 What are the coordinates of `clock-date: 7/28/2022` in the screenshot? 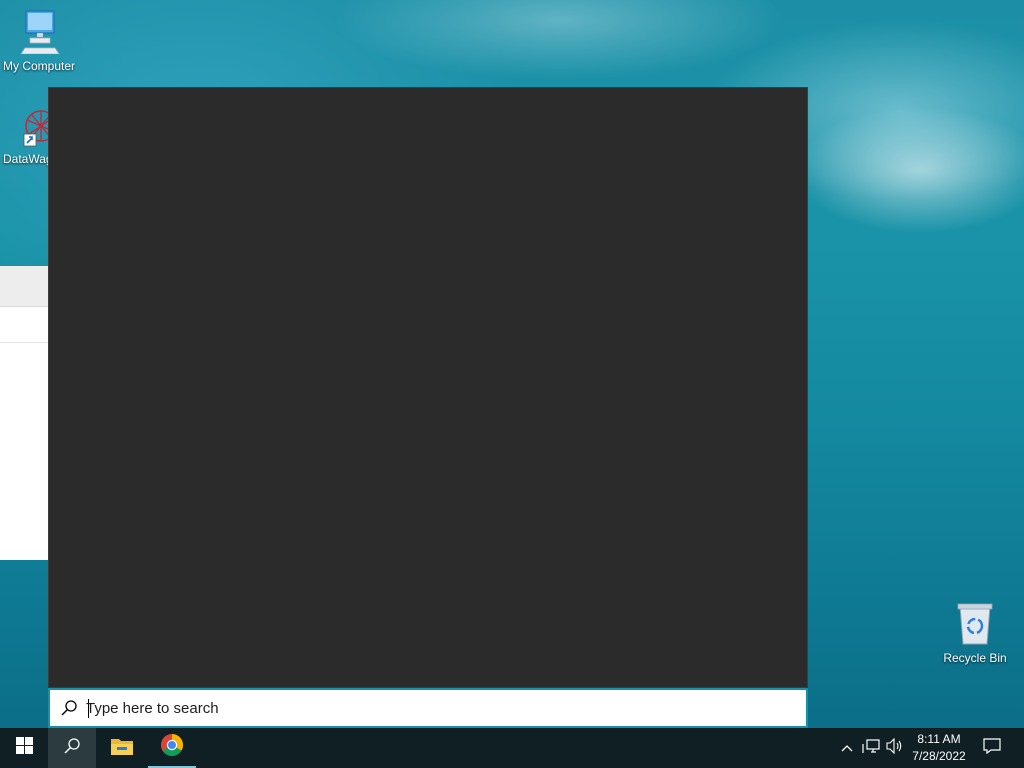 It's located at (939, 756).